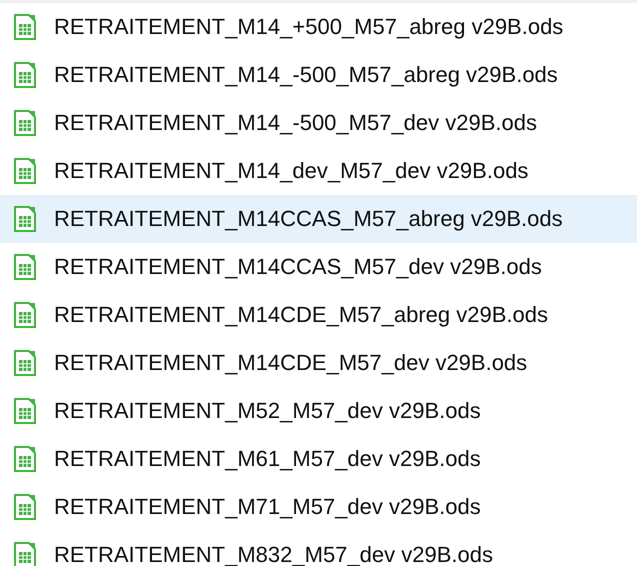  I want to click on file-name: RETRAITEMENT_M832_M57_dev v29B.ods, so click(273, 554).